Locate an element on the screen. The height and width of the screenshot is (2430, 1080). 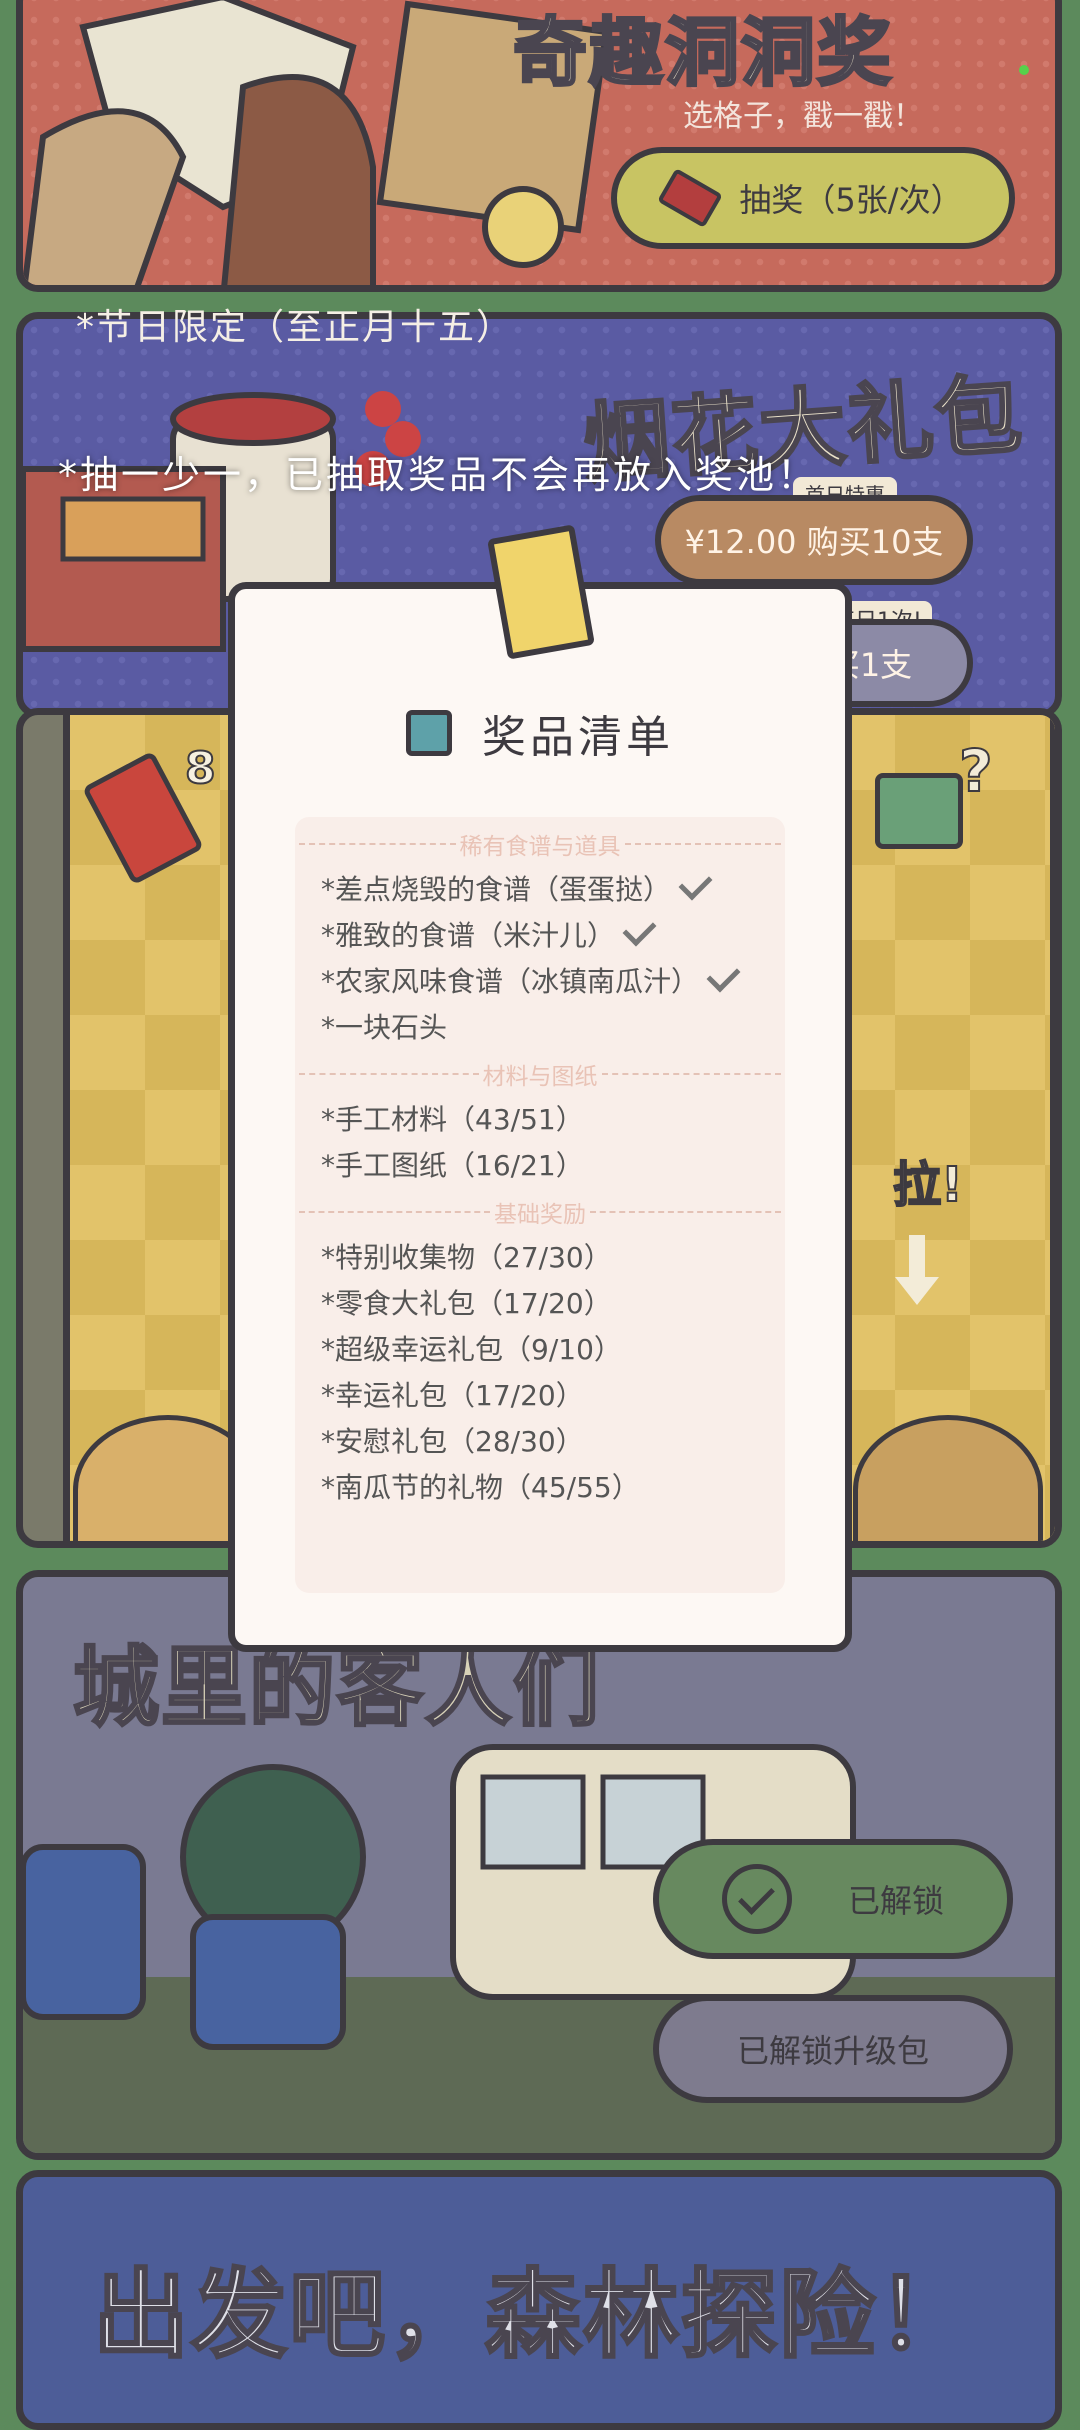
forest-card: 出发吧，森林探险！ is located at coordinates (539, 2300).